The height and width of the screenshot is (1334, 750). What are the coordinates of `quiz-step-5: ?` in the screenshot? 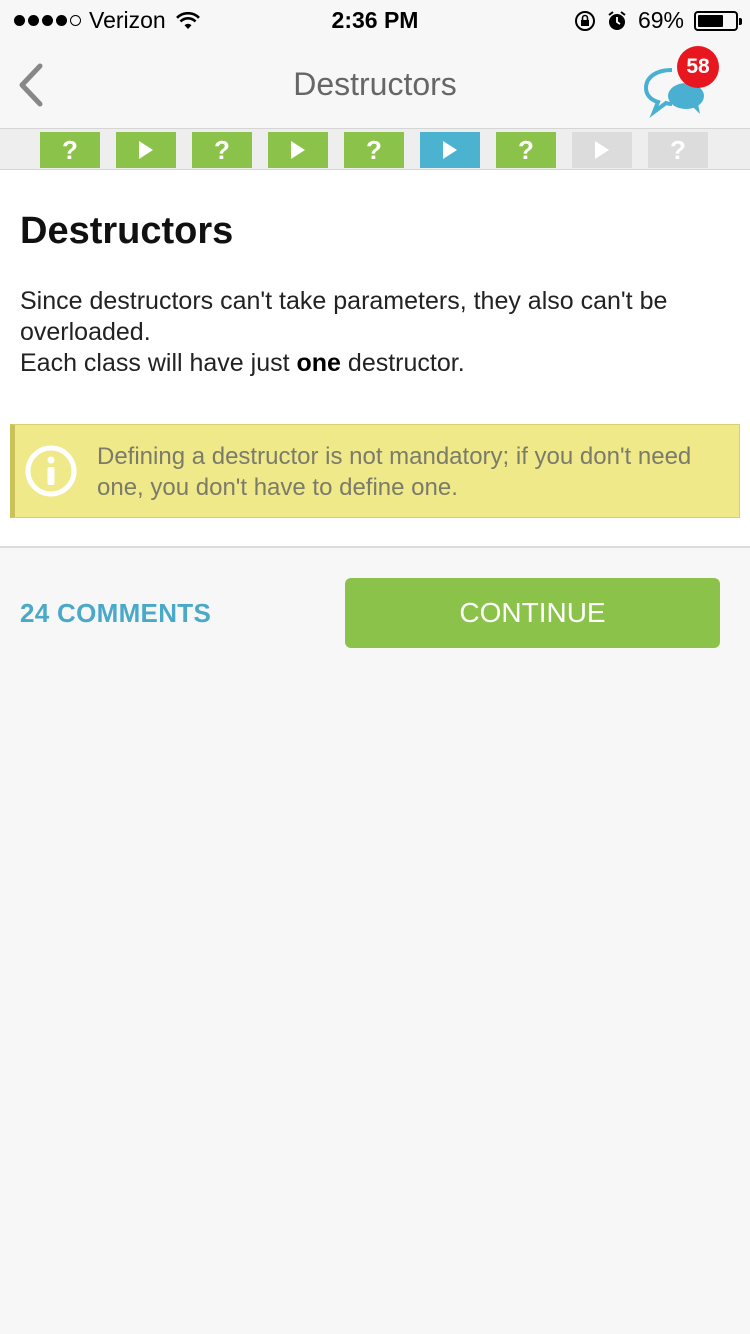 It's located at (374, 150).